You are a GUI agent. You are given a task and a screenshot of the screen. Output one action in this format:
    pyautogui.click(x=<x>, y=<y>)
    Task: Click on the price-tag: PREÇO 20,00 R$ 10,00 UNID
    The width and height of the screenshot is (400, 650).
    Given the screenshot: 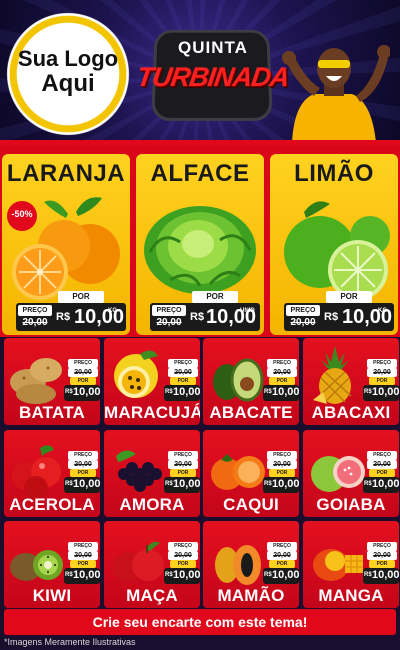 What is the action you would take?
    pyautogui.click(x=205, y=317)
    